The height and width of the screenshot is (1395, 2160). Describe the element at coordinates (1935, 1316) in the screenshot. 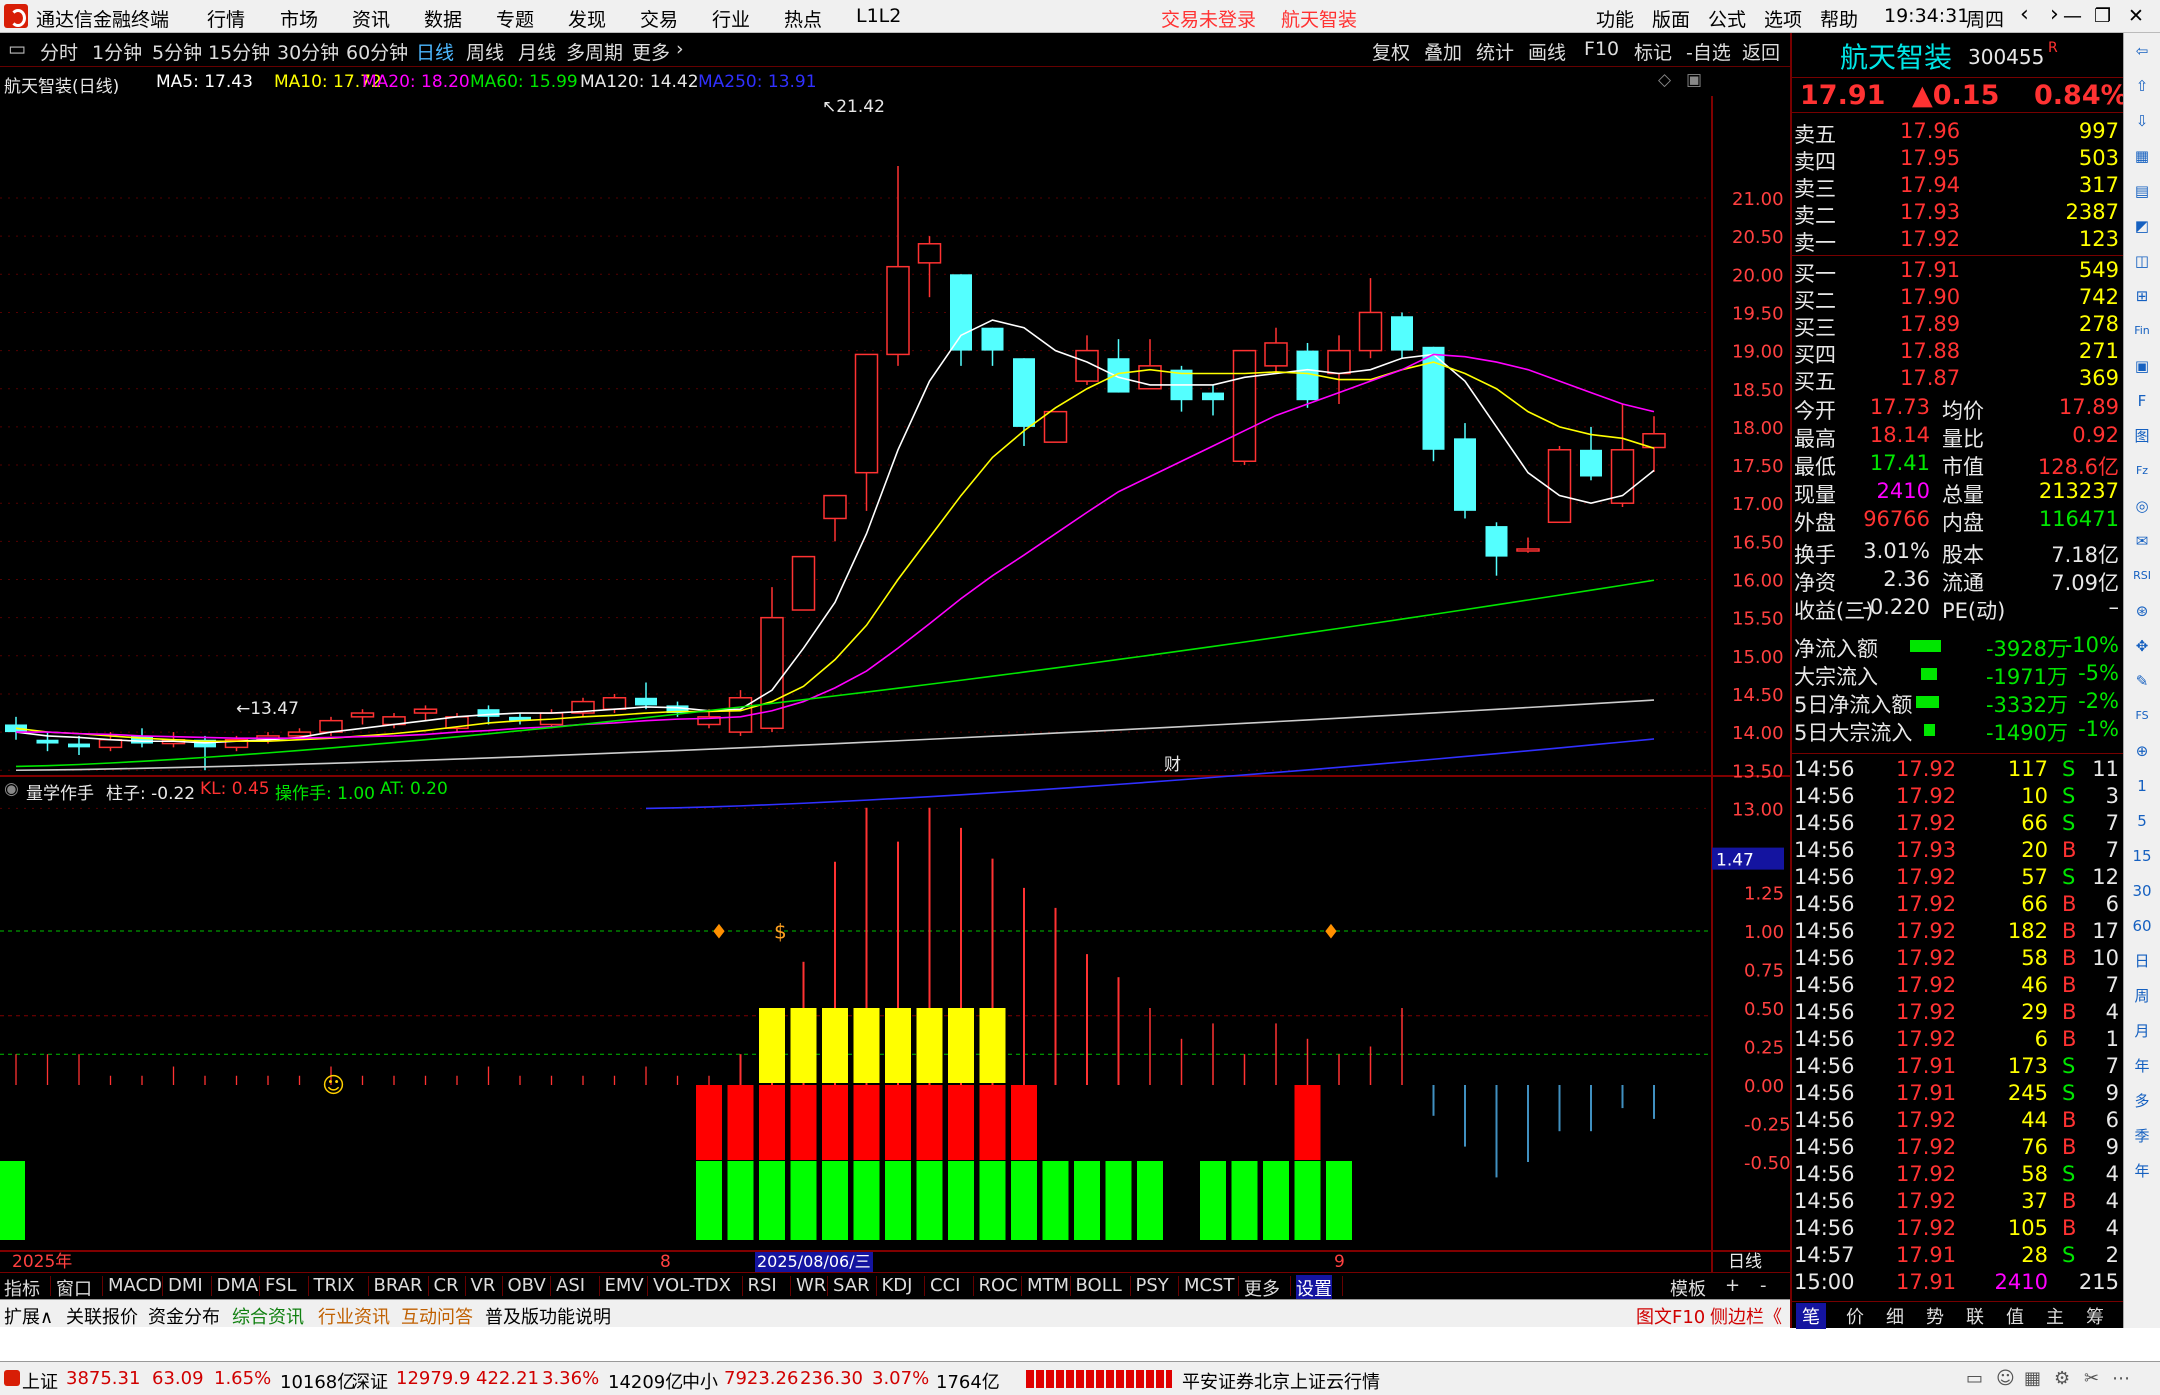

I see `quote-tab-3: 势` at that location.